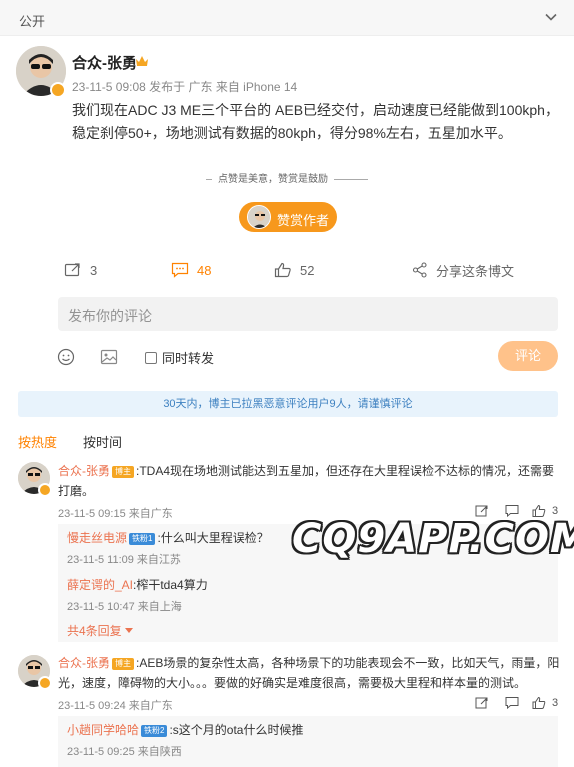 The image size is (574, 767). What do you see at coordinates (124, 607) in the screenshot?
I see `reply-meta: 23-11-5 10:47 来自上海` at bounding box center [124, 607].